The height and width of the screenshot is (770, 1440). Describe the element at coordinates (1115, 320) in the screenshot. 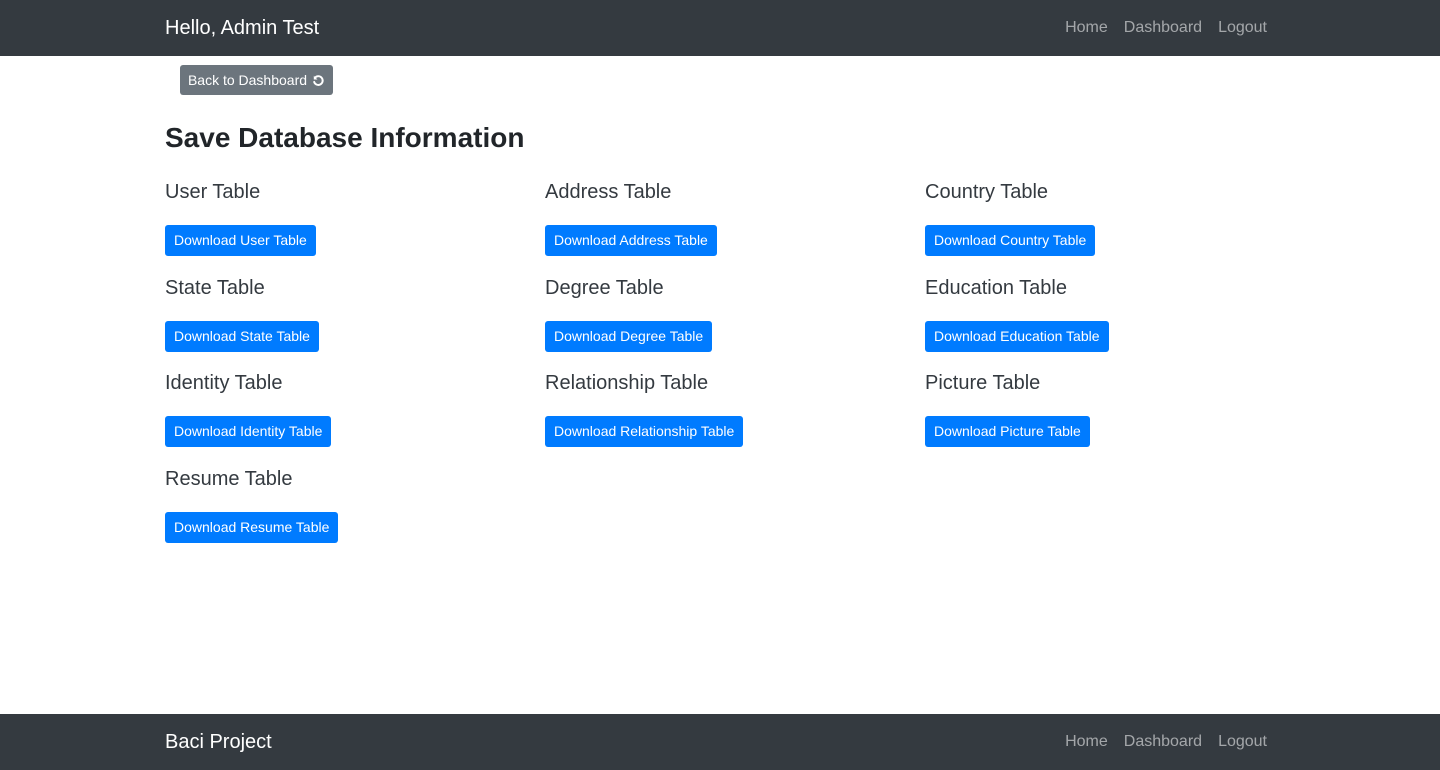

I see `table-section-education: Education Table Download Education Table` at that location.